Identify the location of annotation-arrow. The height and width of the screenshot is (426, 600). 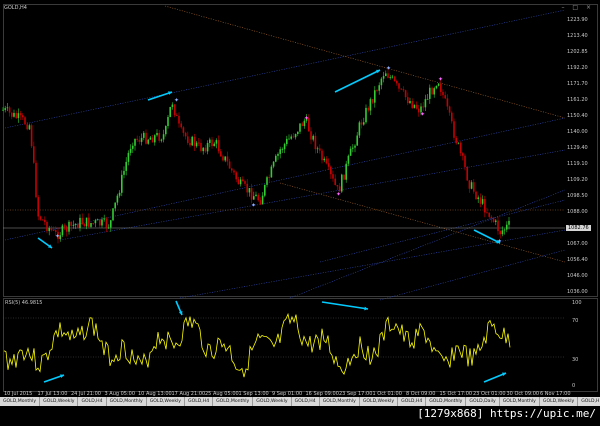
(160, 96).